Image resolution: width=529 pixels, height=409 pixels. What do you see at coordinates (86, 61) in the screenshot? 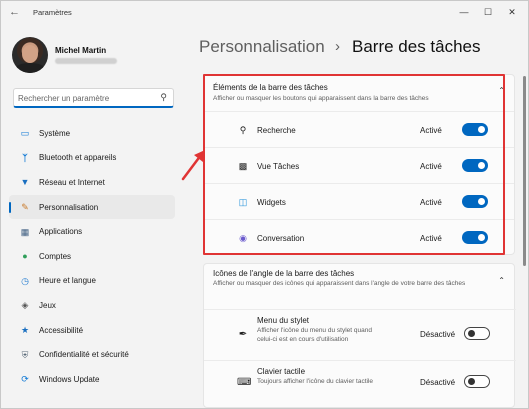
I see `user-email-redacted` at bounding box center [86, 61].